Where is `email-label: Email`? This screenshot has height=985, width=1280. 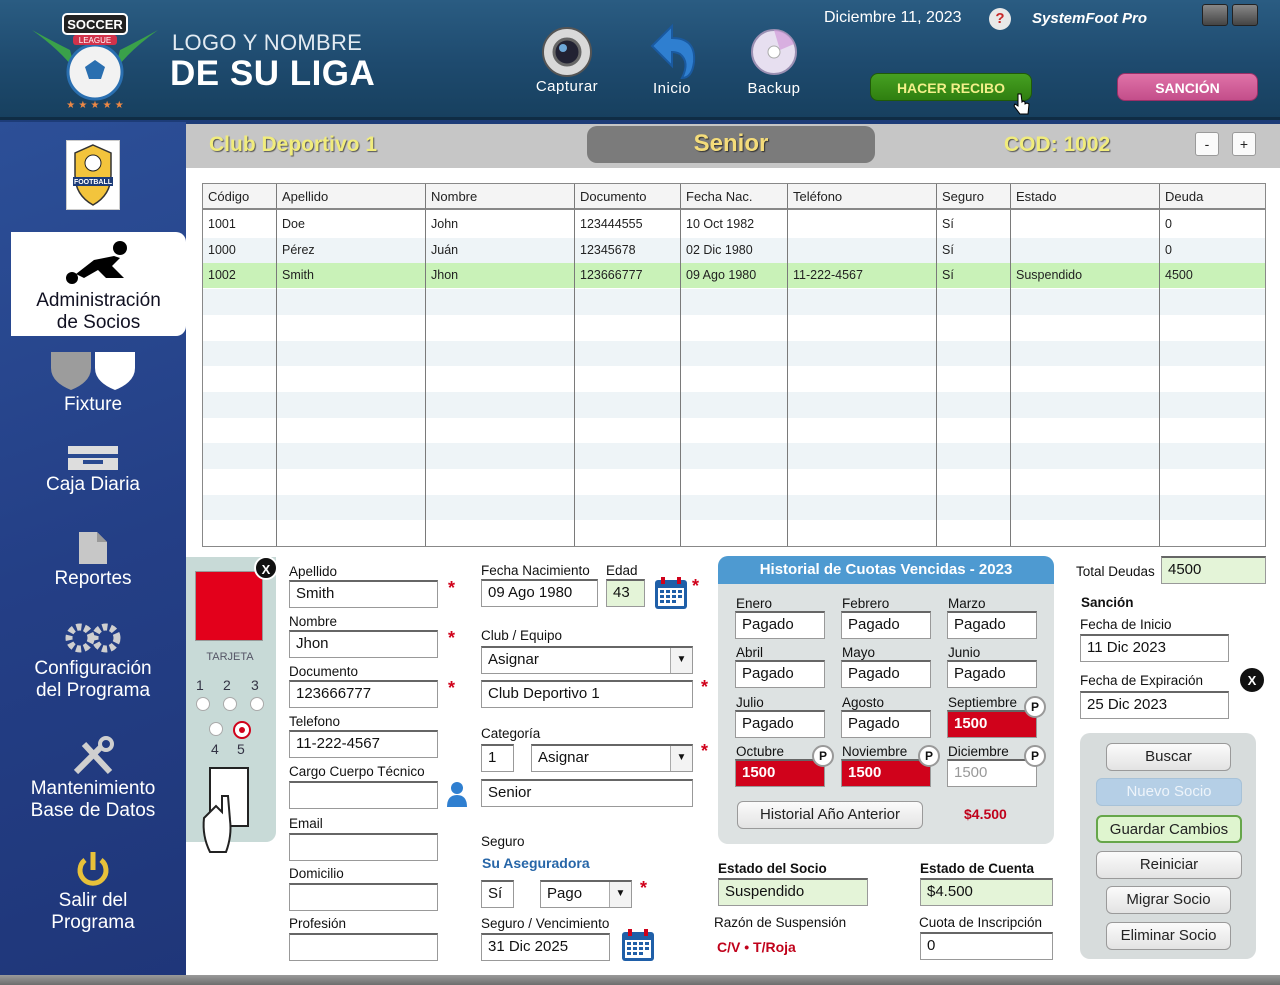 email-label: Email is located at coordinates (306, 823).